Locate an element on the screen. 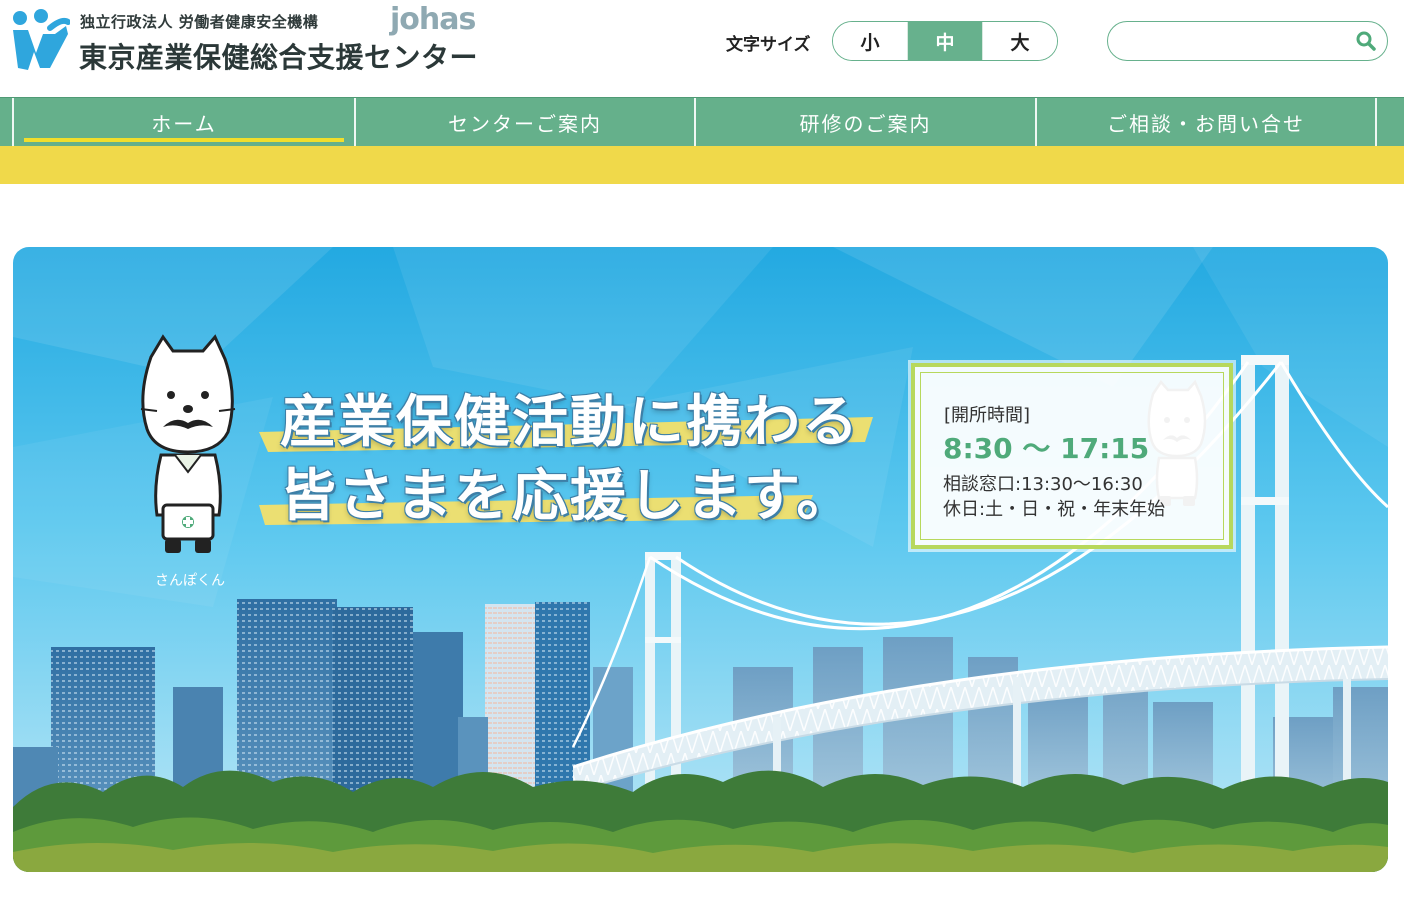  search-icon is located at coordinates (1366, 41).